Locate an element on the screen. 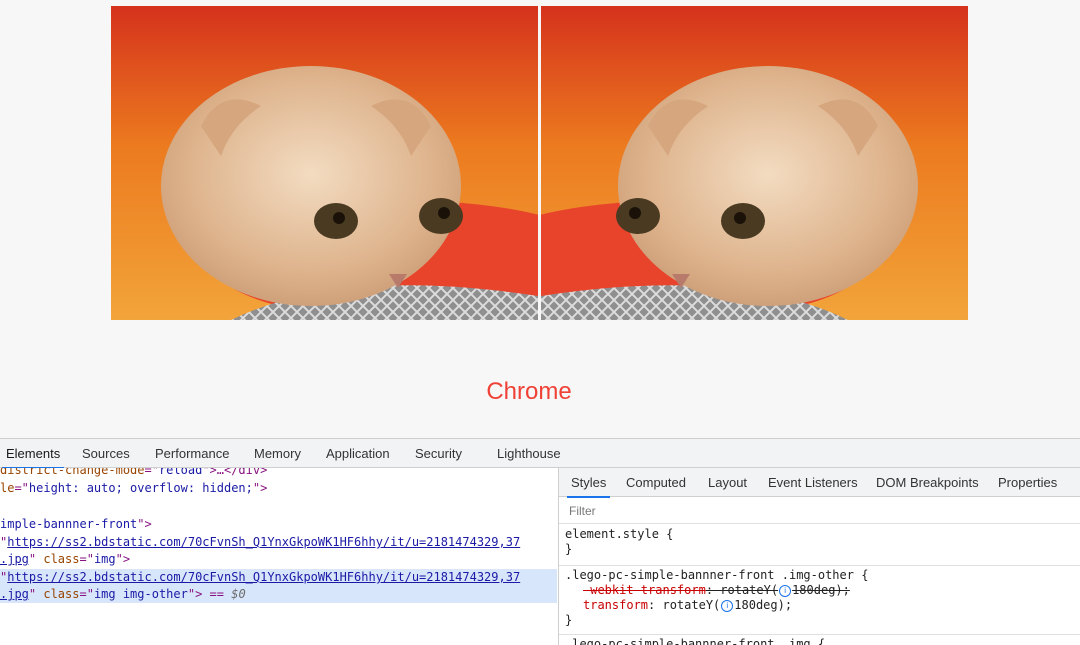  attr-value: height: auto; overflow: hidden; is located at coordinates (140, 488).